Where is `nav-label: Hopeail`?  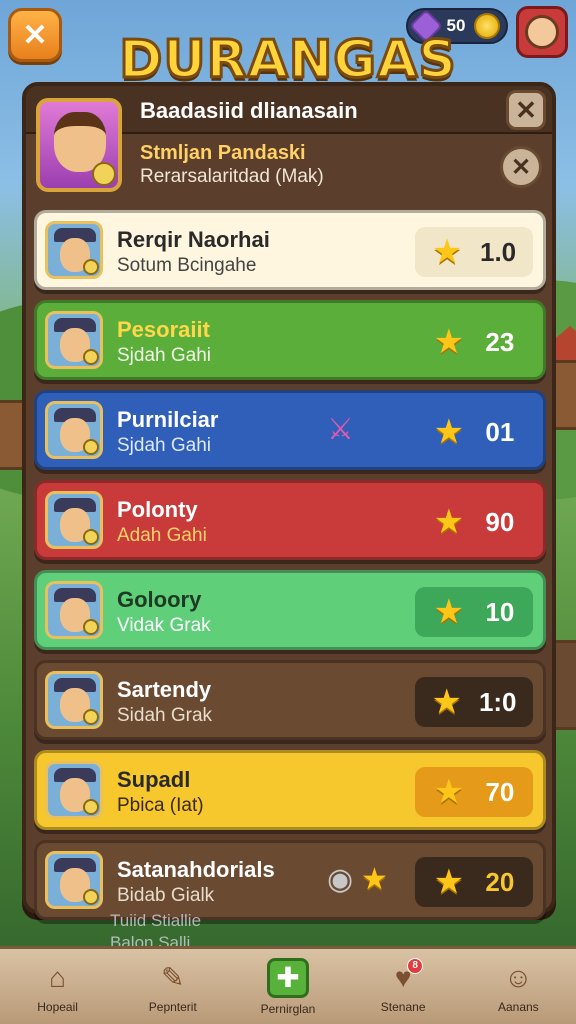 nav-label: Hopeail is located at coordinates (57, 1006).